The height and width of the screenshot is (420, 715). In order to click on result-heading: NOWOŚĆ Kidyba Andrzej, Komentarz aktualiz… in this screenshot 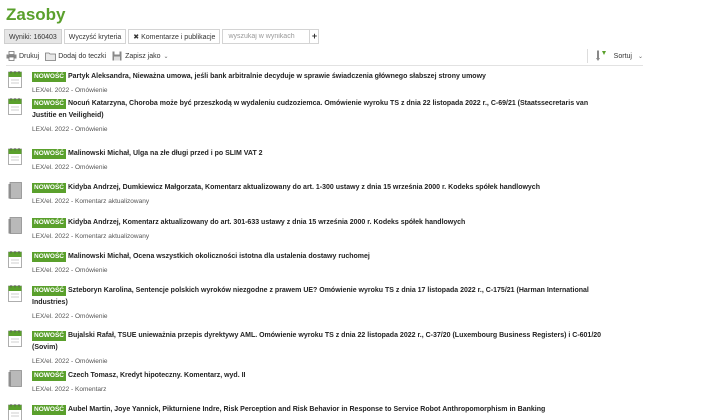, I will do `click(322, 223)`.